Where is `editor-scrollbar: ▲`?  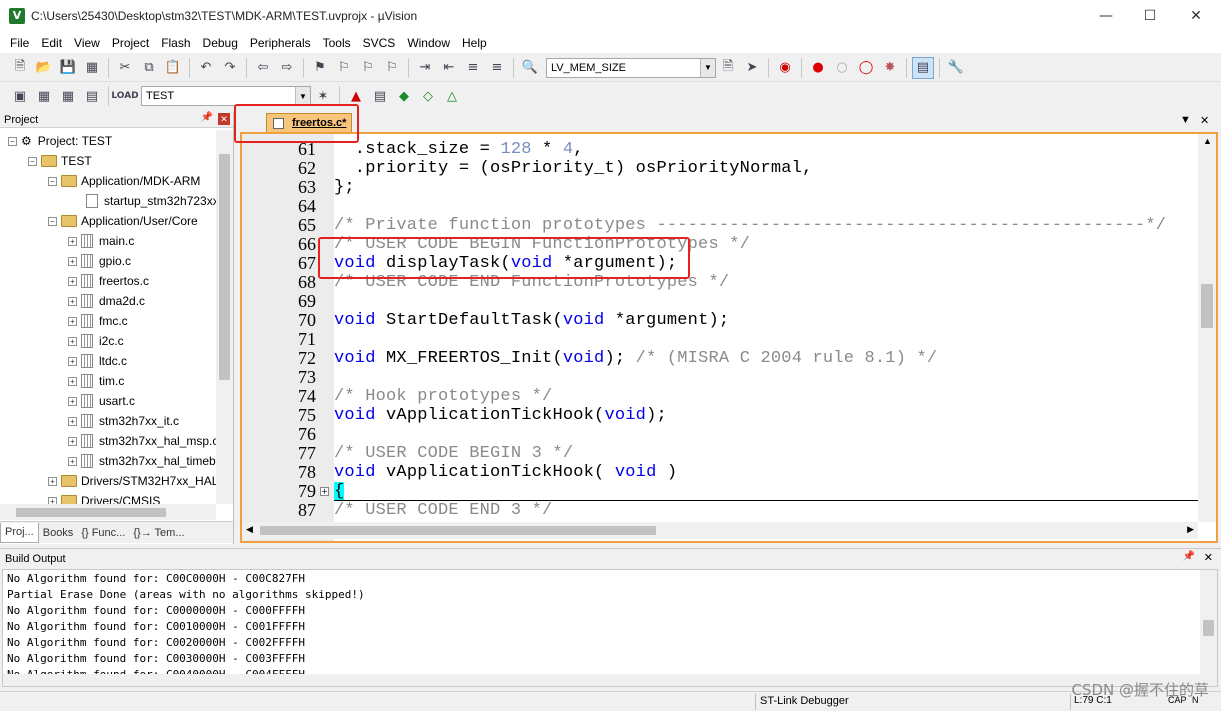 editor-scrollbar: ▲ is located at coordinates (1207, 328).